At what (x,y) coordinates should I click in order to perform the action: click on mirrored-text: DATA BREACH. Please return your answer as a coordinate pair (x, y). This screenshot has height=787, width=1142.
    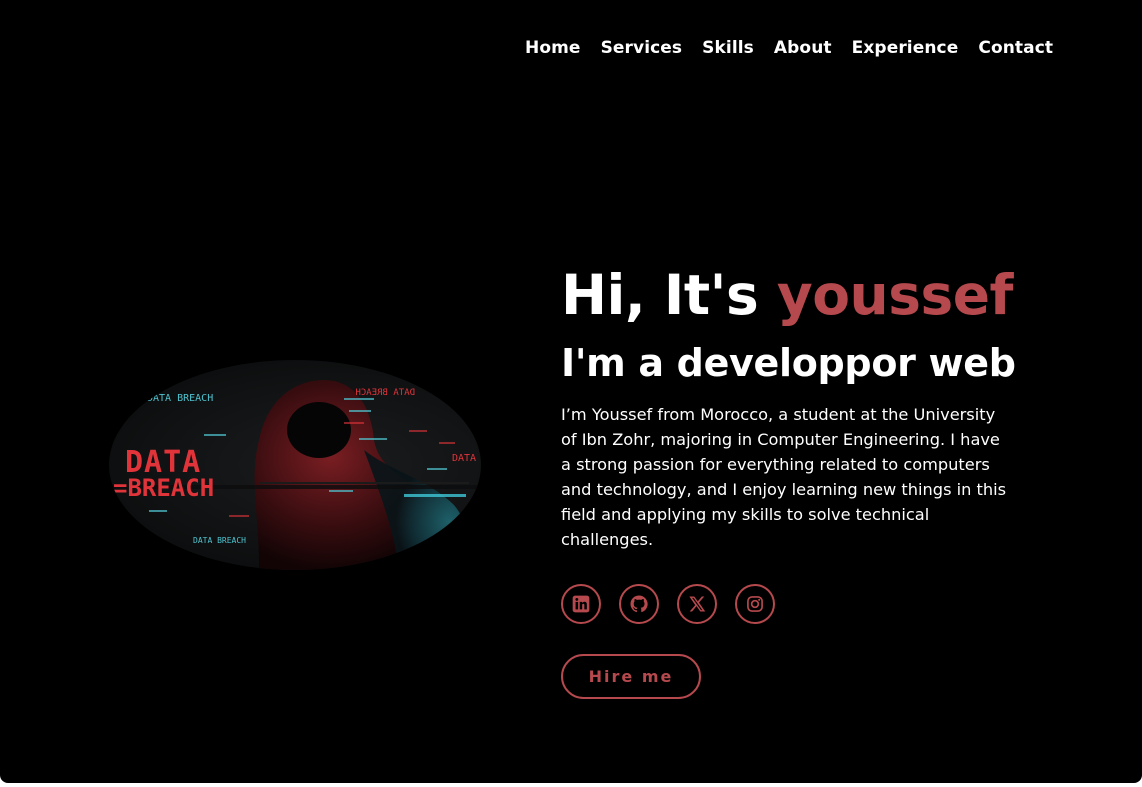
    Looking at the image, I should click on (385, 393).